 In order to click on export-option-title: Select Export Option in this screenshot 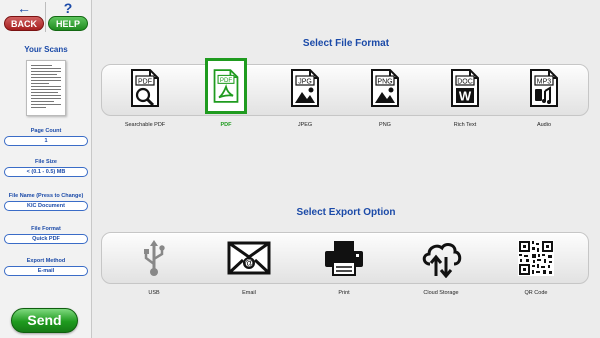, I will do `click(346, 212)`.